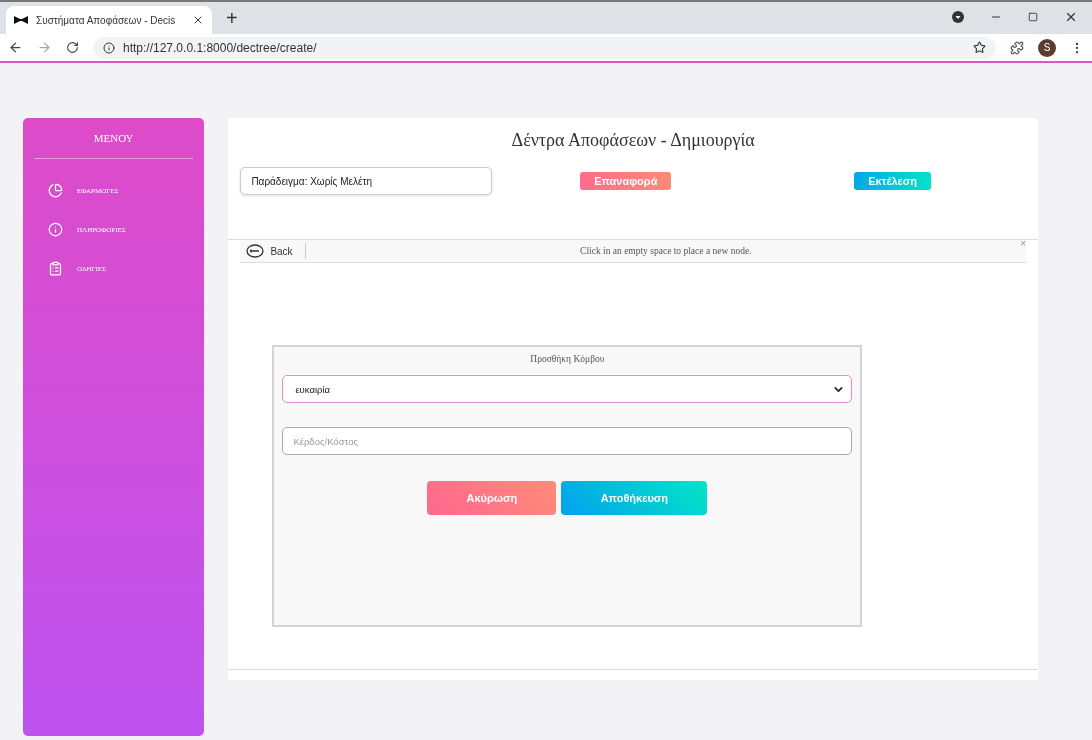 This screenshot has height=740, width=1092. Describe the element at coordinates (958, 17) in the screenshot. I see `dropdown-icon` at that location.